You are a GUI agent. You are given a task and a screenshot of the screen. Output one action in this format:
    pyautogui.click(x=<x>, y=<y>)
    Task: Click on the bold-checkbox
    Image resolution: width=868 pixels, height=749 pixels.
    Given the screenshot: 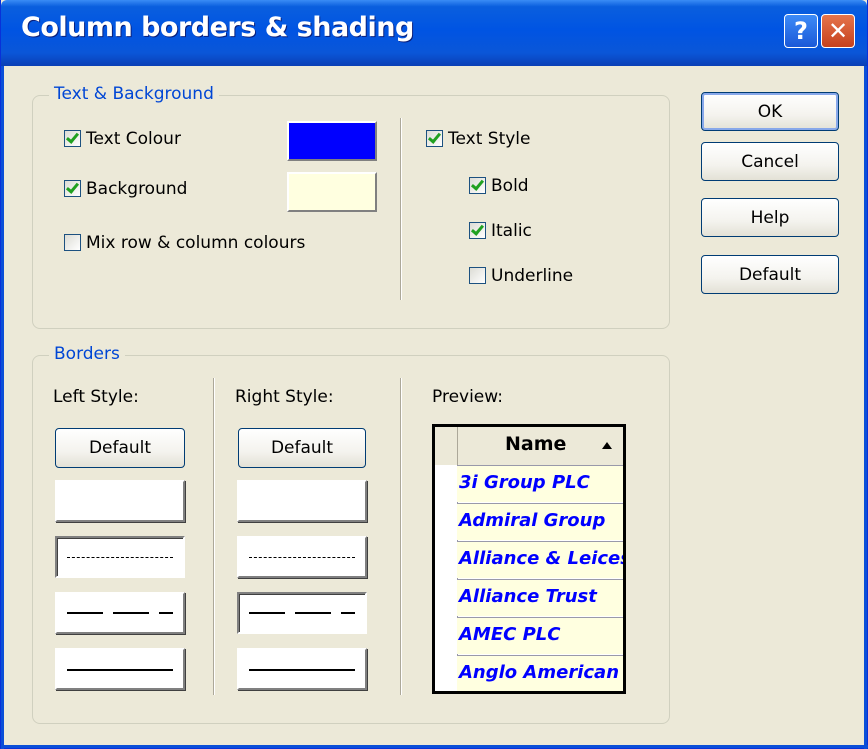 What is the action you would take?
    pyautogui.click(x=477, y=185)
    